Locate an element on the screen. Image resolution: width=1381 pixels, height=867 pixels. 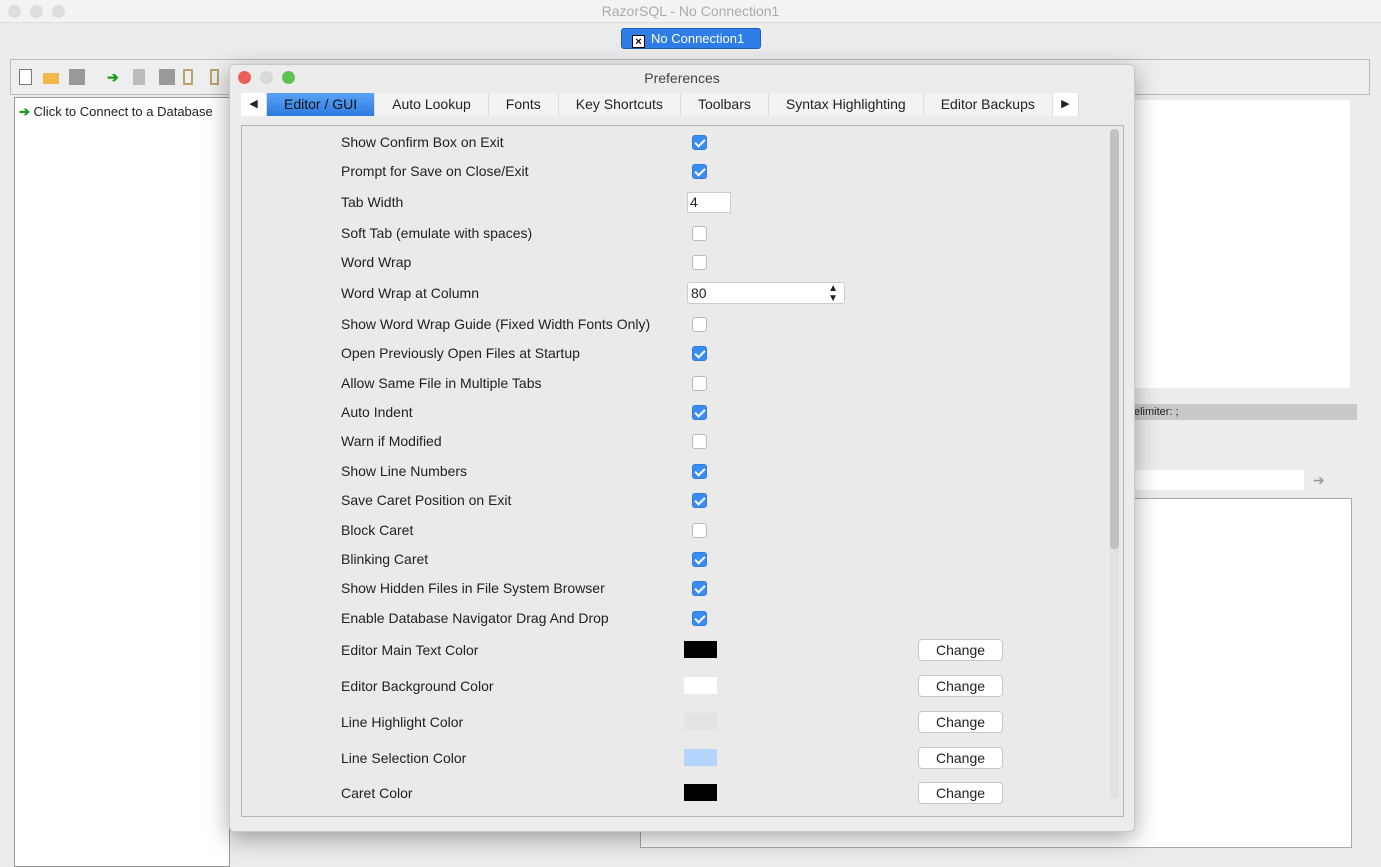
database-icon is located at coordinates (214, 77).